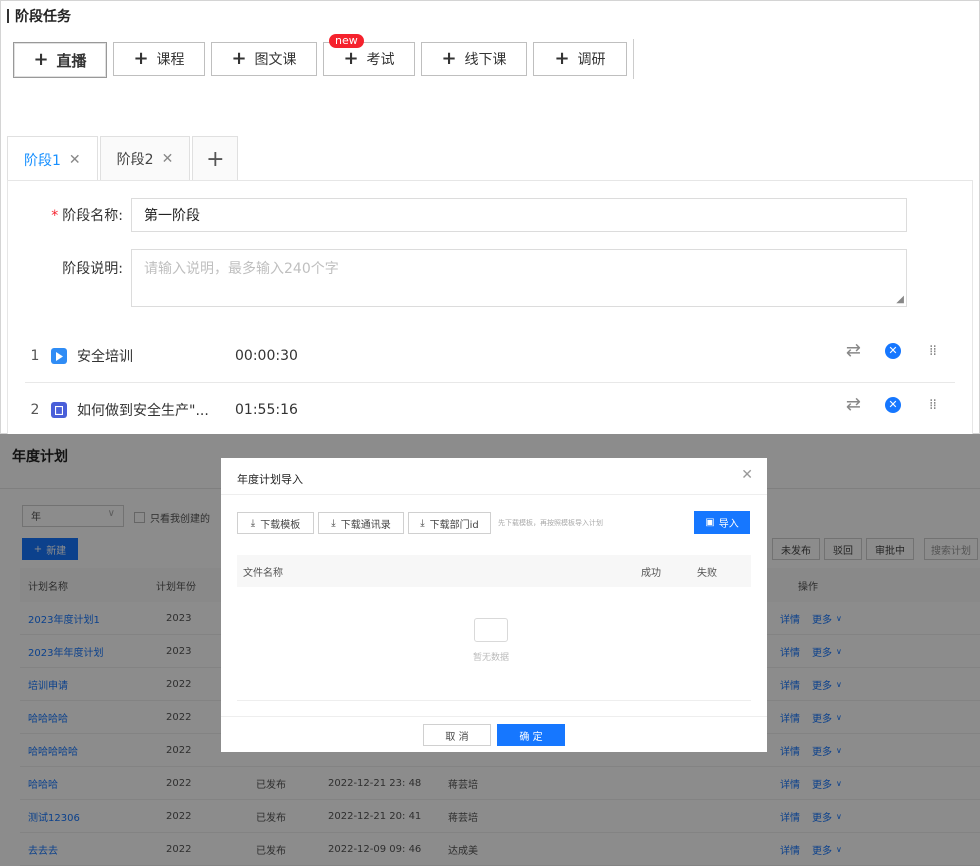  I want to click on add-survey-button: + 调研, so click(580, 59).